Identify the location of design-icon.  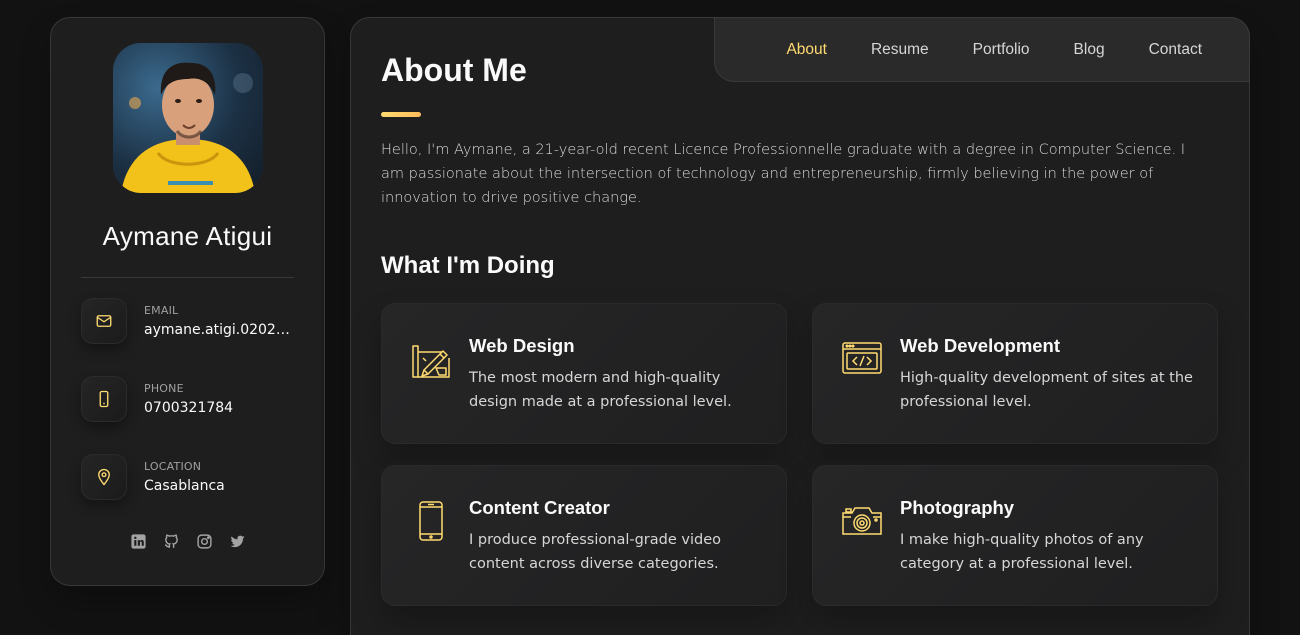
(431, 359).